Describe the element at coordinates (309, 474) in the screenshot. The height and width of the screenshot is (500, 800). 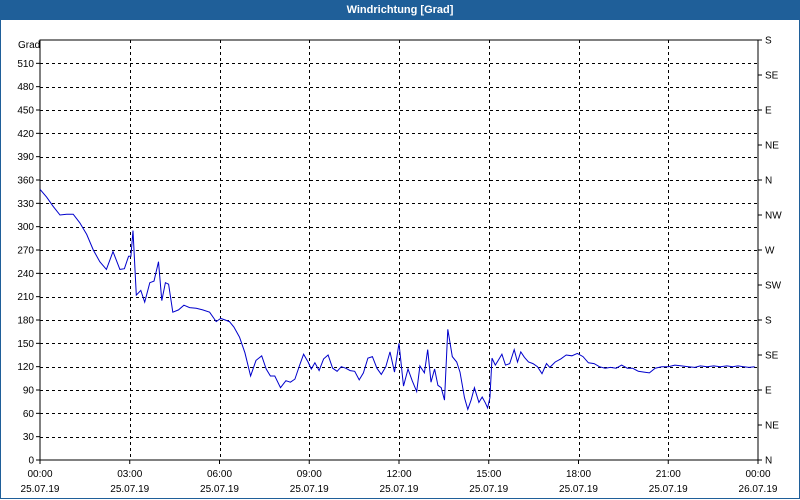
I see `x-tick-time: 09:00` at that location.